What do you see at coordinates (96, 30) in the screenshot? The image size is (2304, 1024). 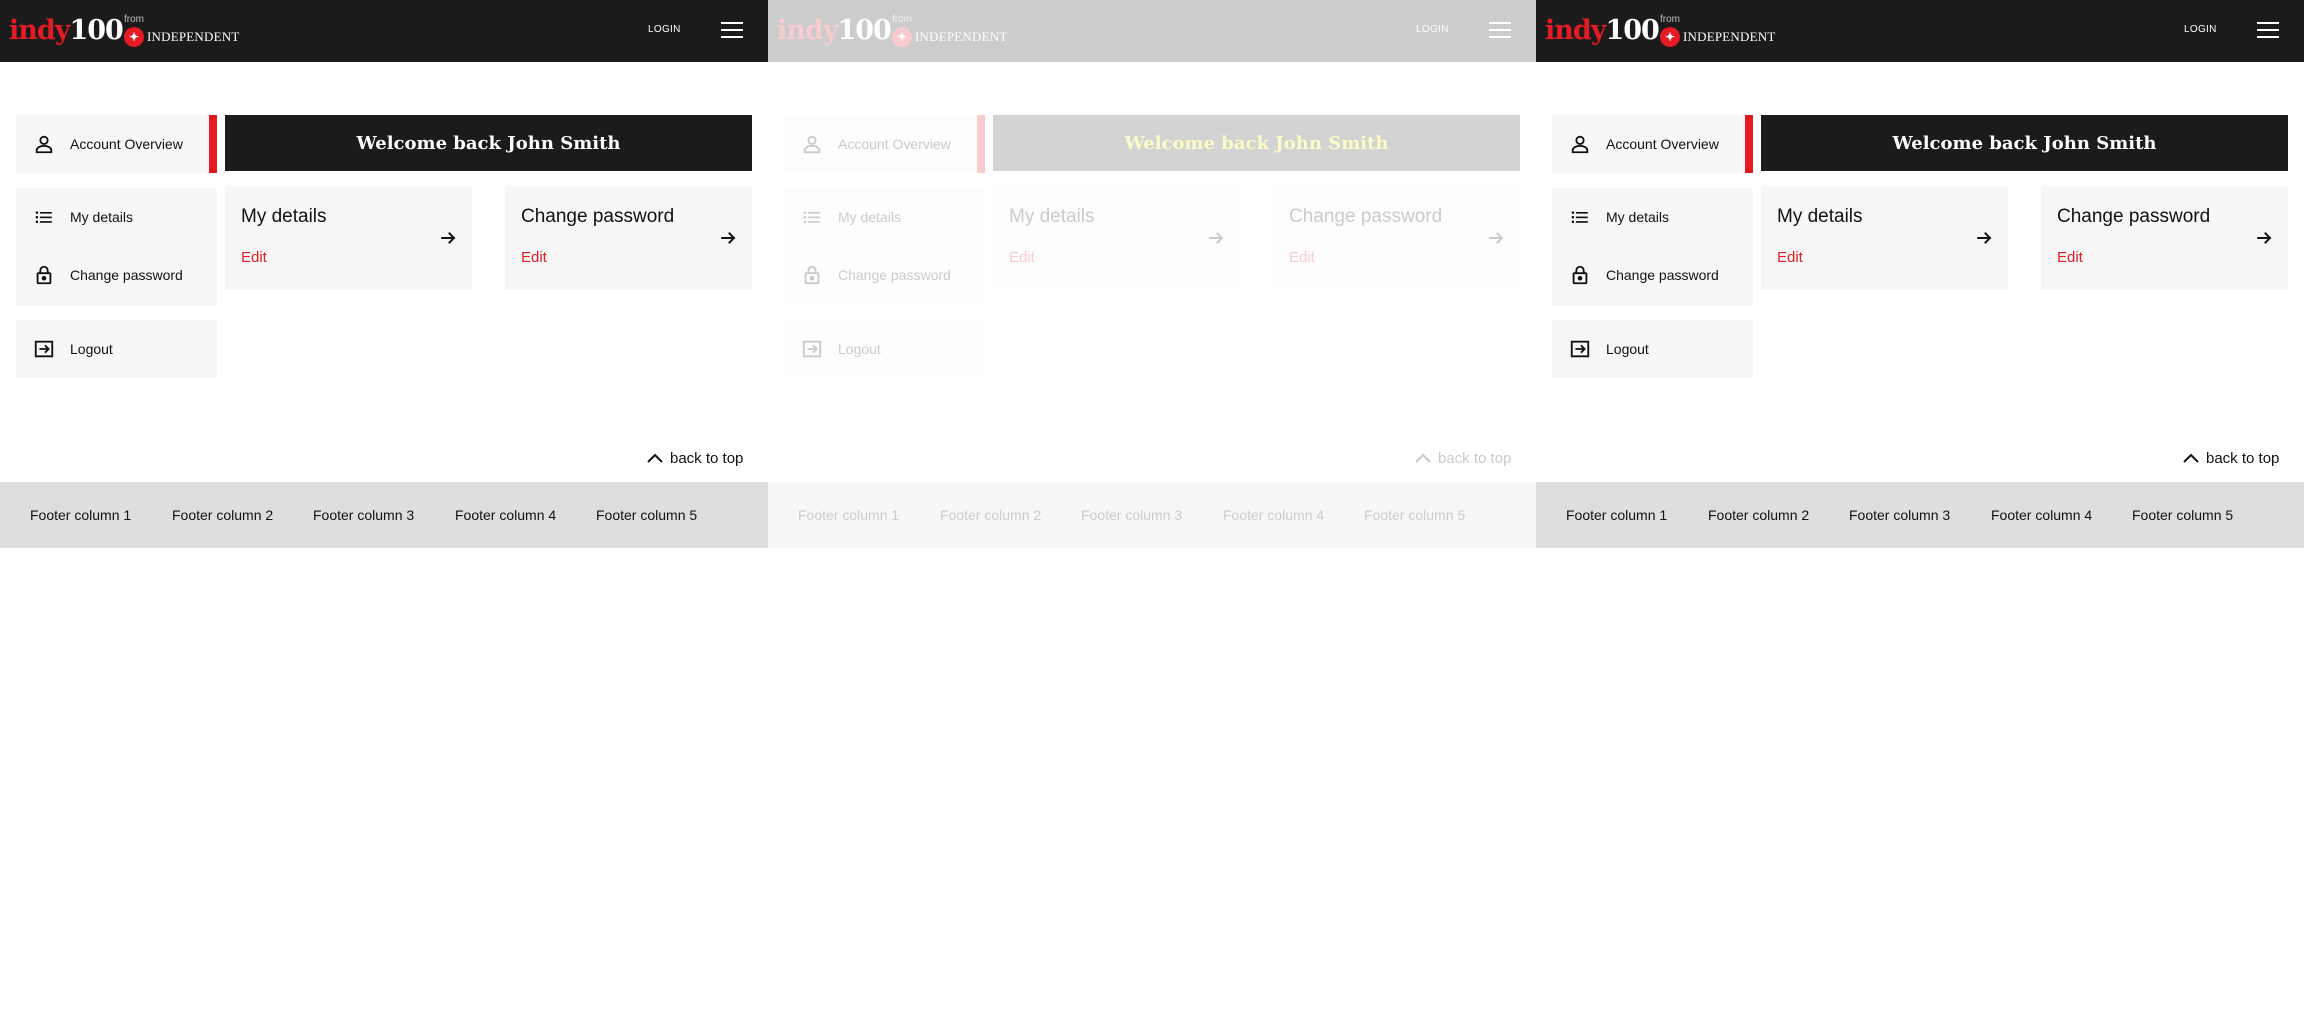 I see `logo-100-text: 100` at bounding box center [96, 30].